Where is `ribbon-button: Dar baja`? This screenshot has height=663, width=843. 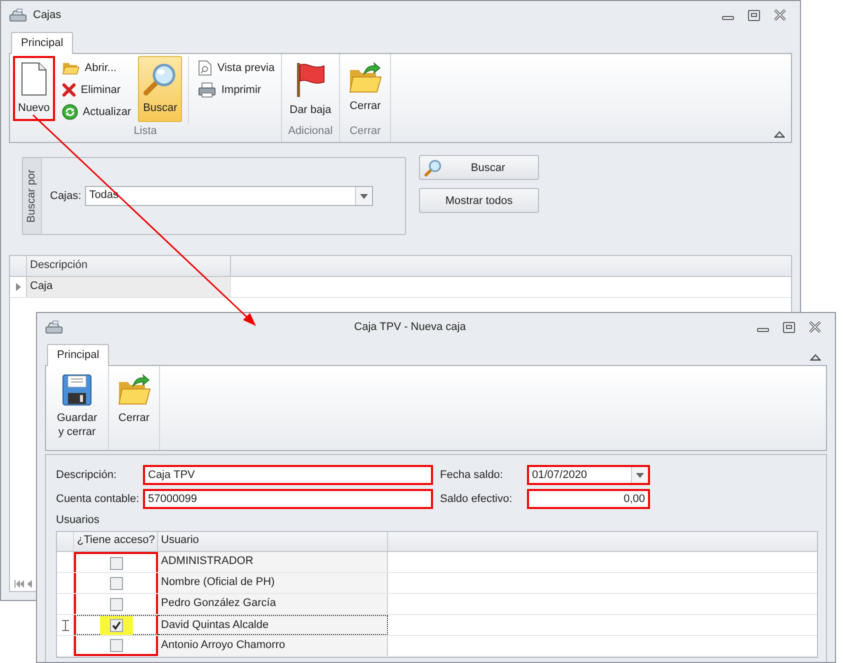 ribbon-button: Dar baja is located at coordinates (310, 89).